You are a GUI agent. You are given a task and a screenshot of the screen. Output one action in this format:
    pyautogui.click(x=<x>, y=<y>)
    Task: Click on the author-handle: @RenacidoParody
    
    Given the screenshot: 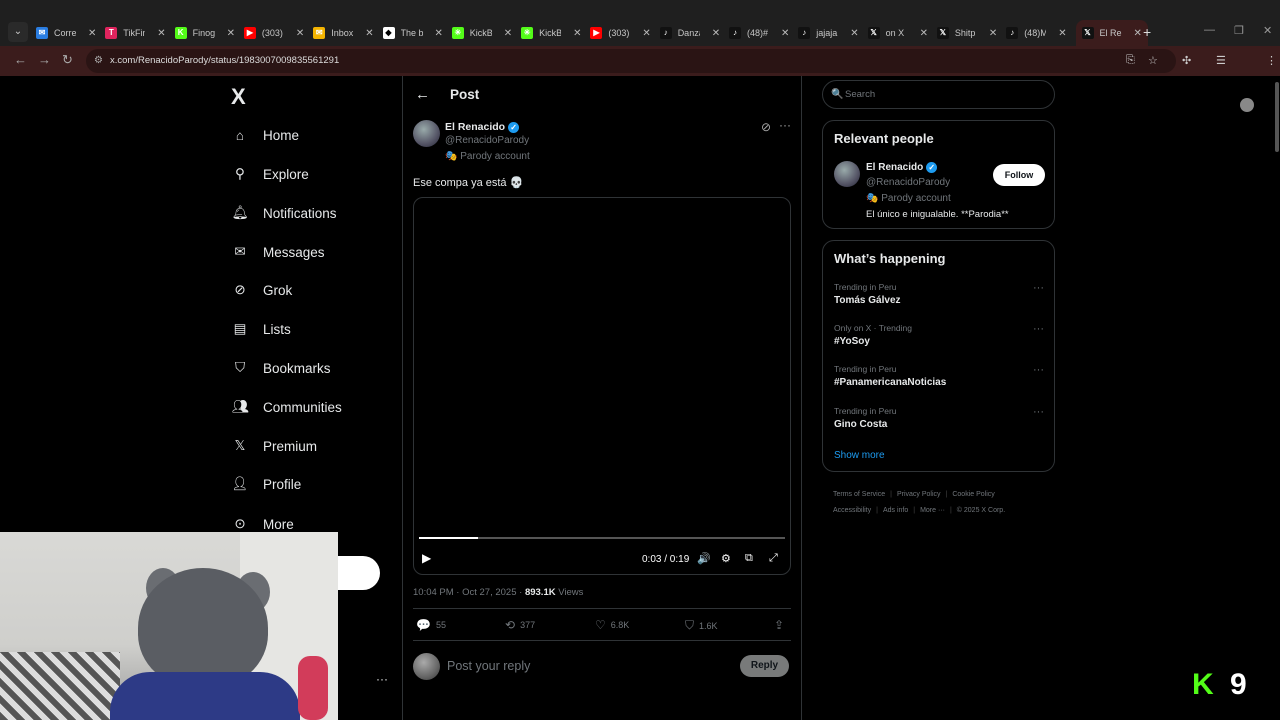 What is the action you would take?
    pyautogui.click(x=487, y=140)
    